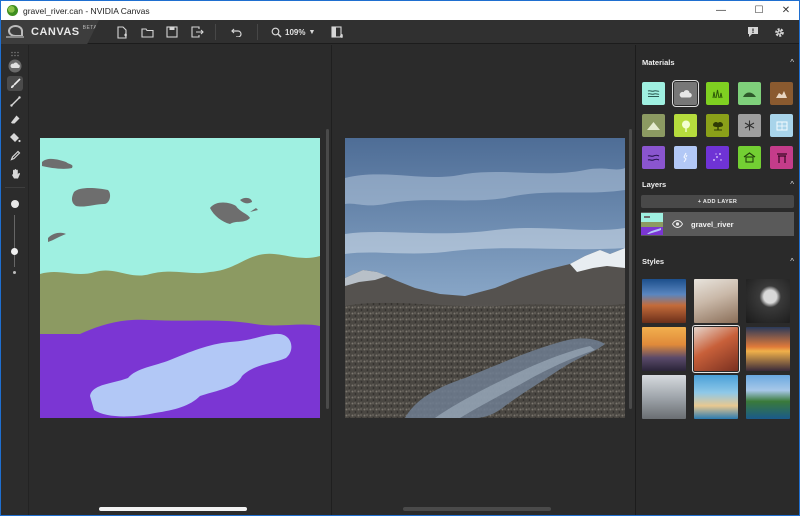 This screenshot has height=516, width=800. I want to click on brush-tool, so click(15, 83).